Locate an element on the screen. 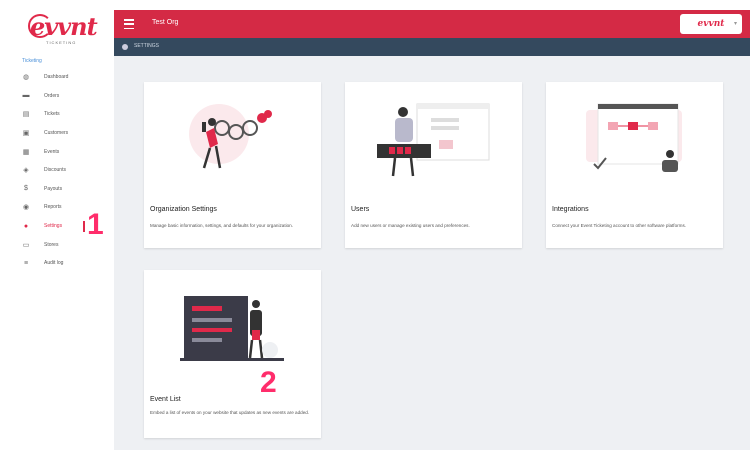 This screenshot has width=753, height=450. breadcrumb-label: SETTINGS is located at coordinates (147, 46).